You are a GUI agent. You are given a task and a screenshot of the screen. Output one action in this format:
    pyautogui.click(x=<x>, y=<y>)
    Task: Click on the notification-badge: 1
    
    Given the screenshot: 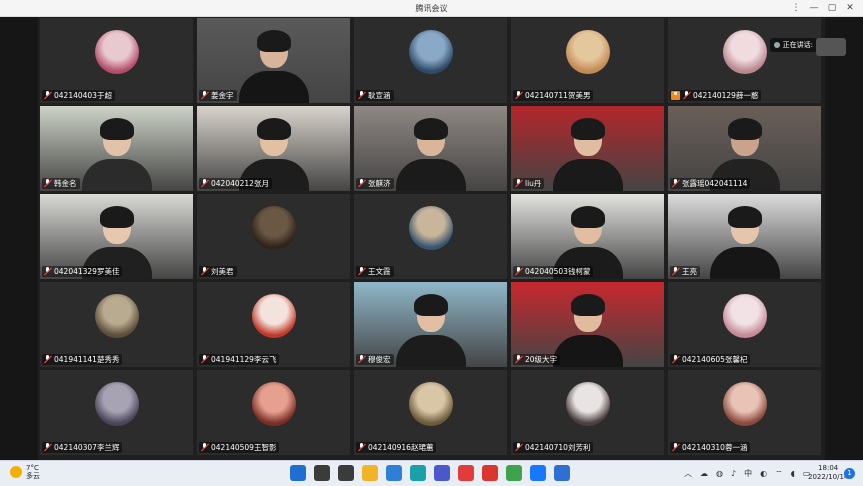 What is the action you would take?
    pyautogui.click(x=849, y=473)
    